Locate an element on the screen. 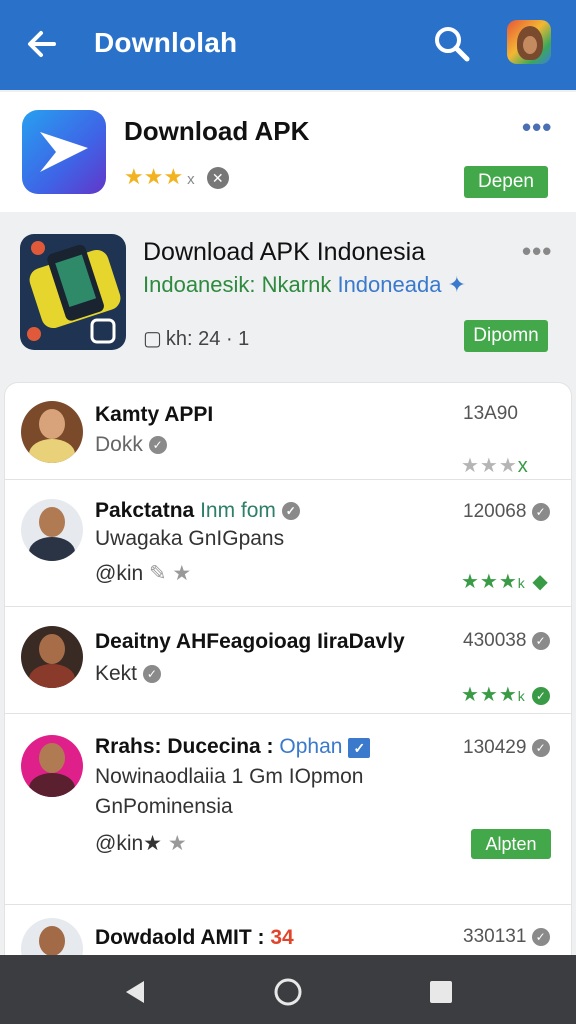 Image resolution: width=576 pixels, height=1024 pixels. item-count: 330131 ✓ is located at coordinates (506, 937).